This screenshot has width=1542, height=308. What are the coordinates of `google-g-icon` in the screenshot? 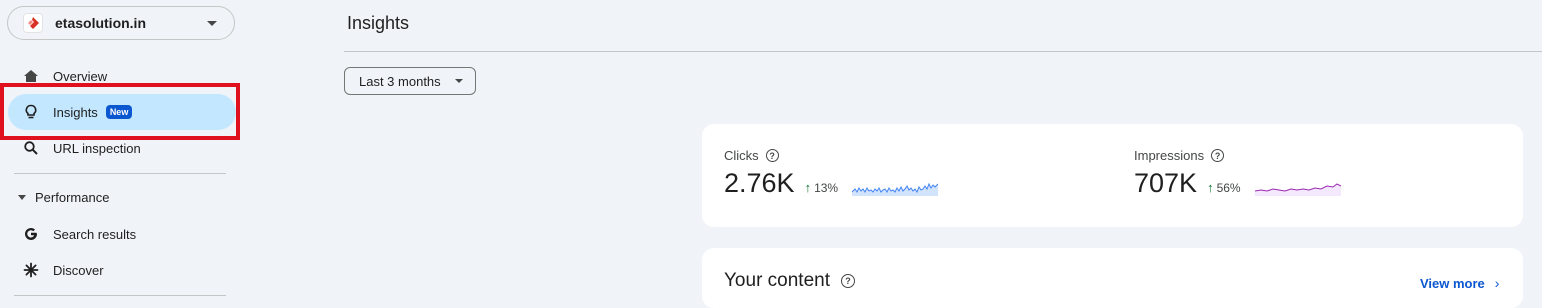 It's located at (31, 234).